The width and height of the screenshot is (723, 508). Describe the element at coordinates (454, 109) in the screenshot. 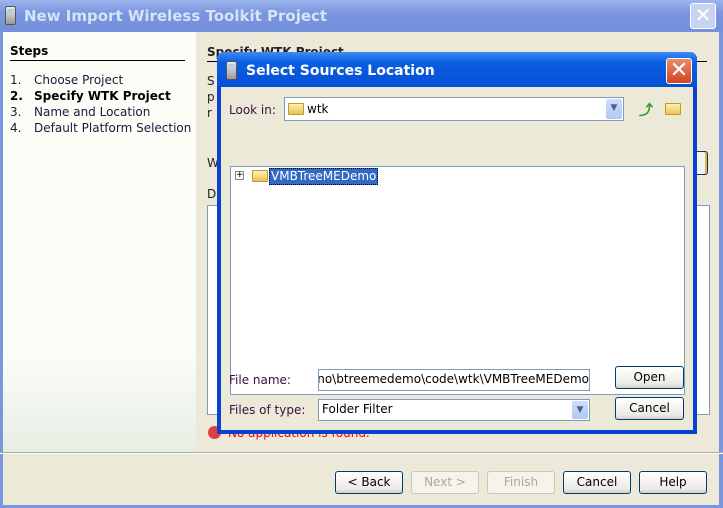

I see `look-in-combo: wtk ▼` at that location.